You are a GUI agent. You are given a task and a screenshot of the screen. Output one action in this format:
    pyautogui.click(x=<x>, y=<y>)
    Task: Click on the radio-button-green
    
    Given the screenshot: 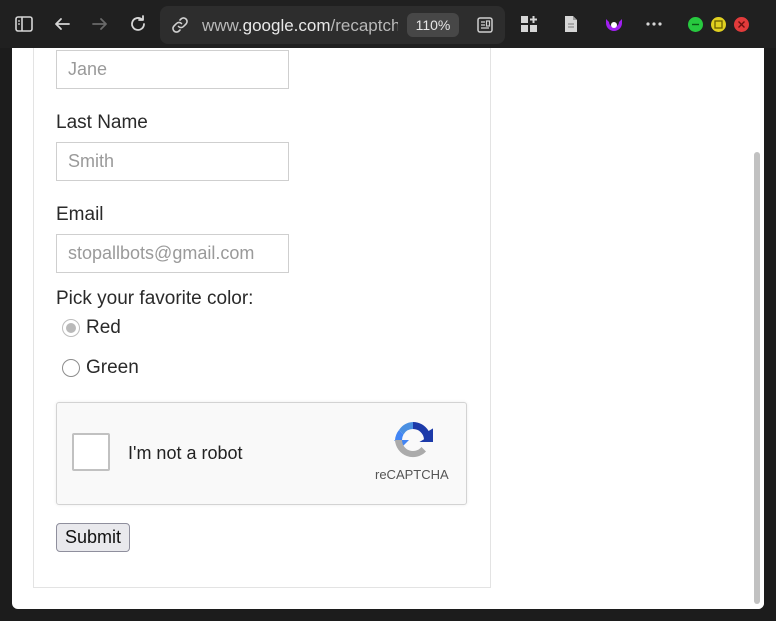 What is the action you would take?
    pyautogui.click(x=71, y=368)
    